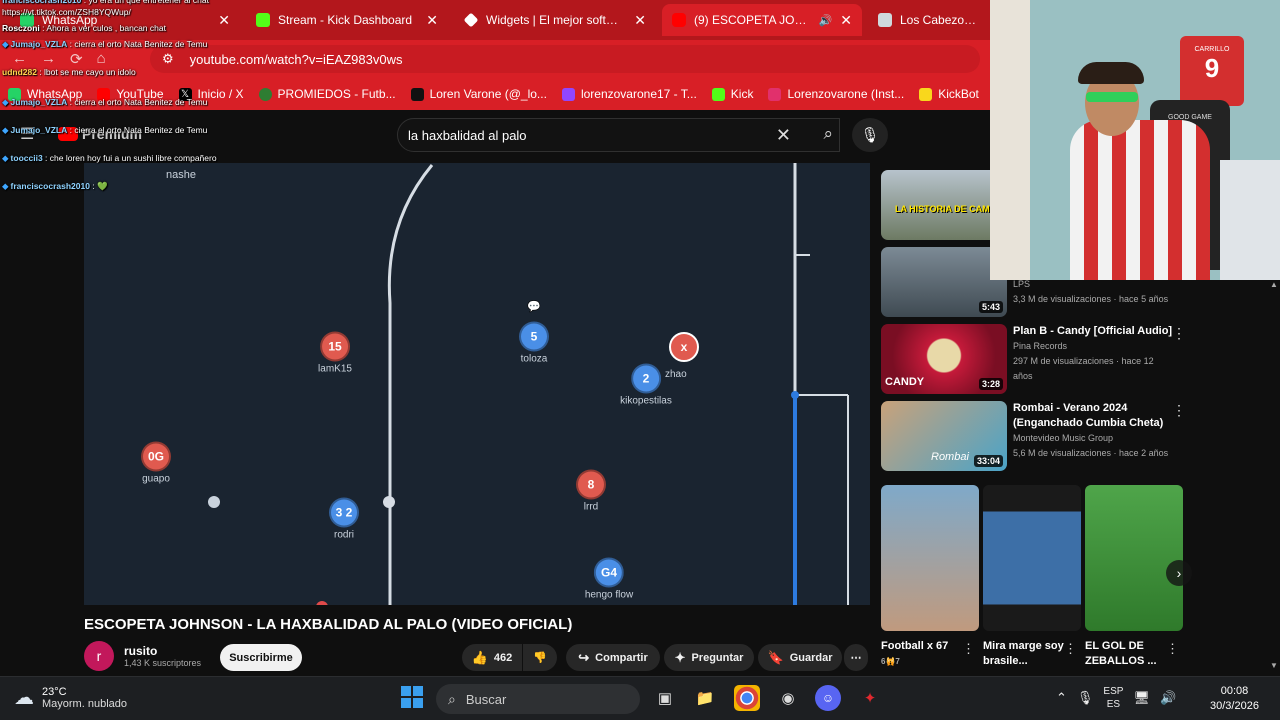 The height and width of the screenshot is (720, 1280). Describe the element at coordinates (753, 20) in the screenshot. I see `tab-label: (9) ESCOPETA JOHNSON` at that location.